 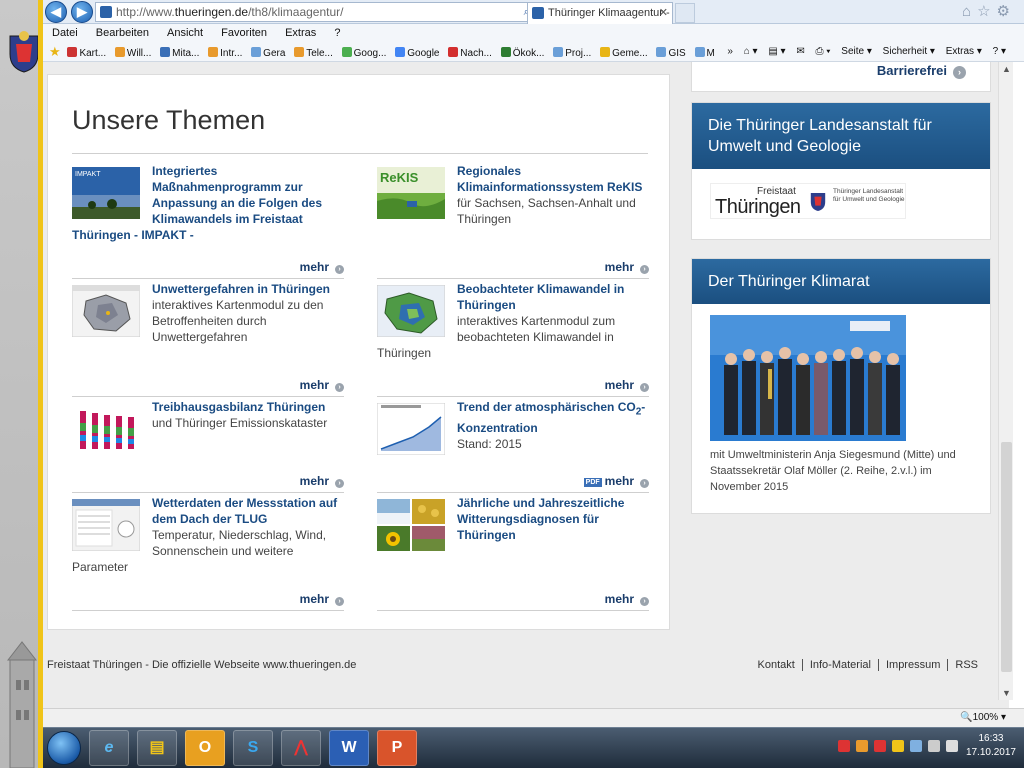 What do you see at coordinates (1005, 381) in the screenshot?
I see `page-scrollbar: ▲ ▼` at bounding box center [1005, 381].